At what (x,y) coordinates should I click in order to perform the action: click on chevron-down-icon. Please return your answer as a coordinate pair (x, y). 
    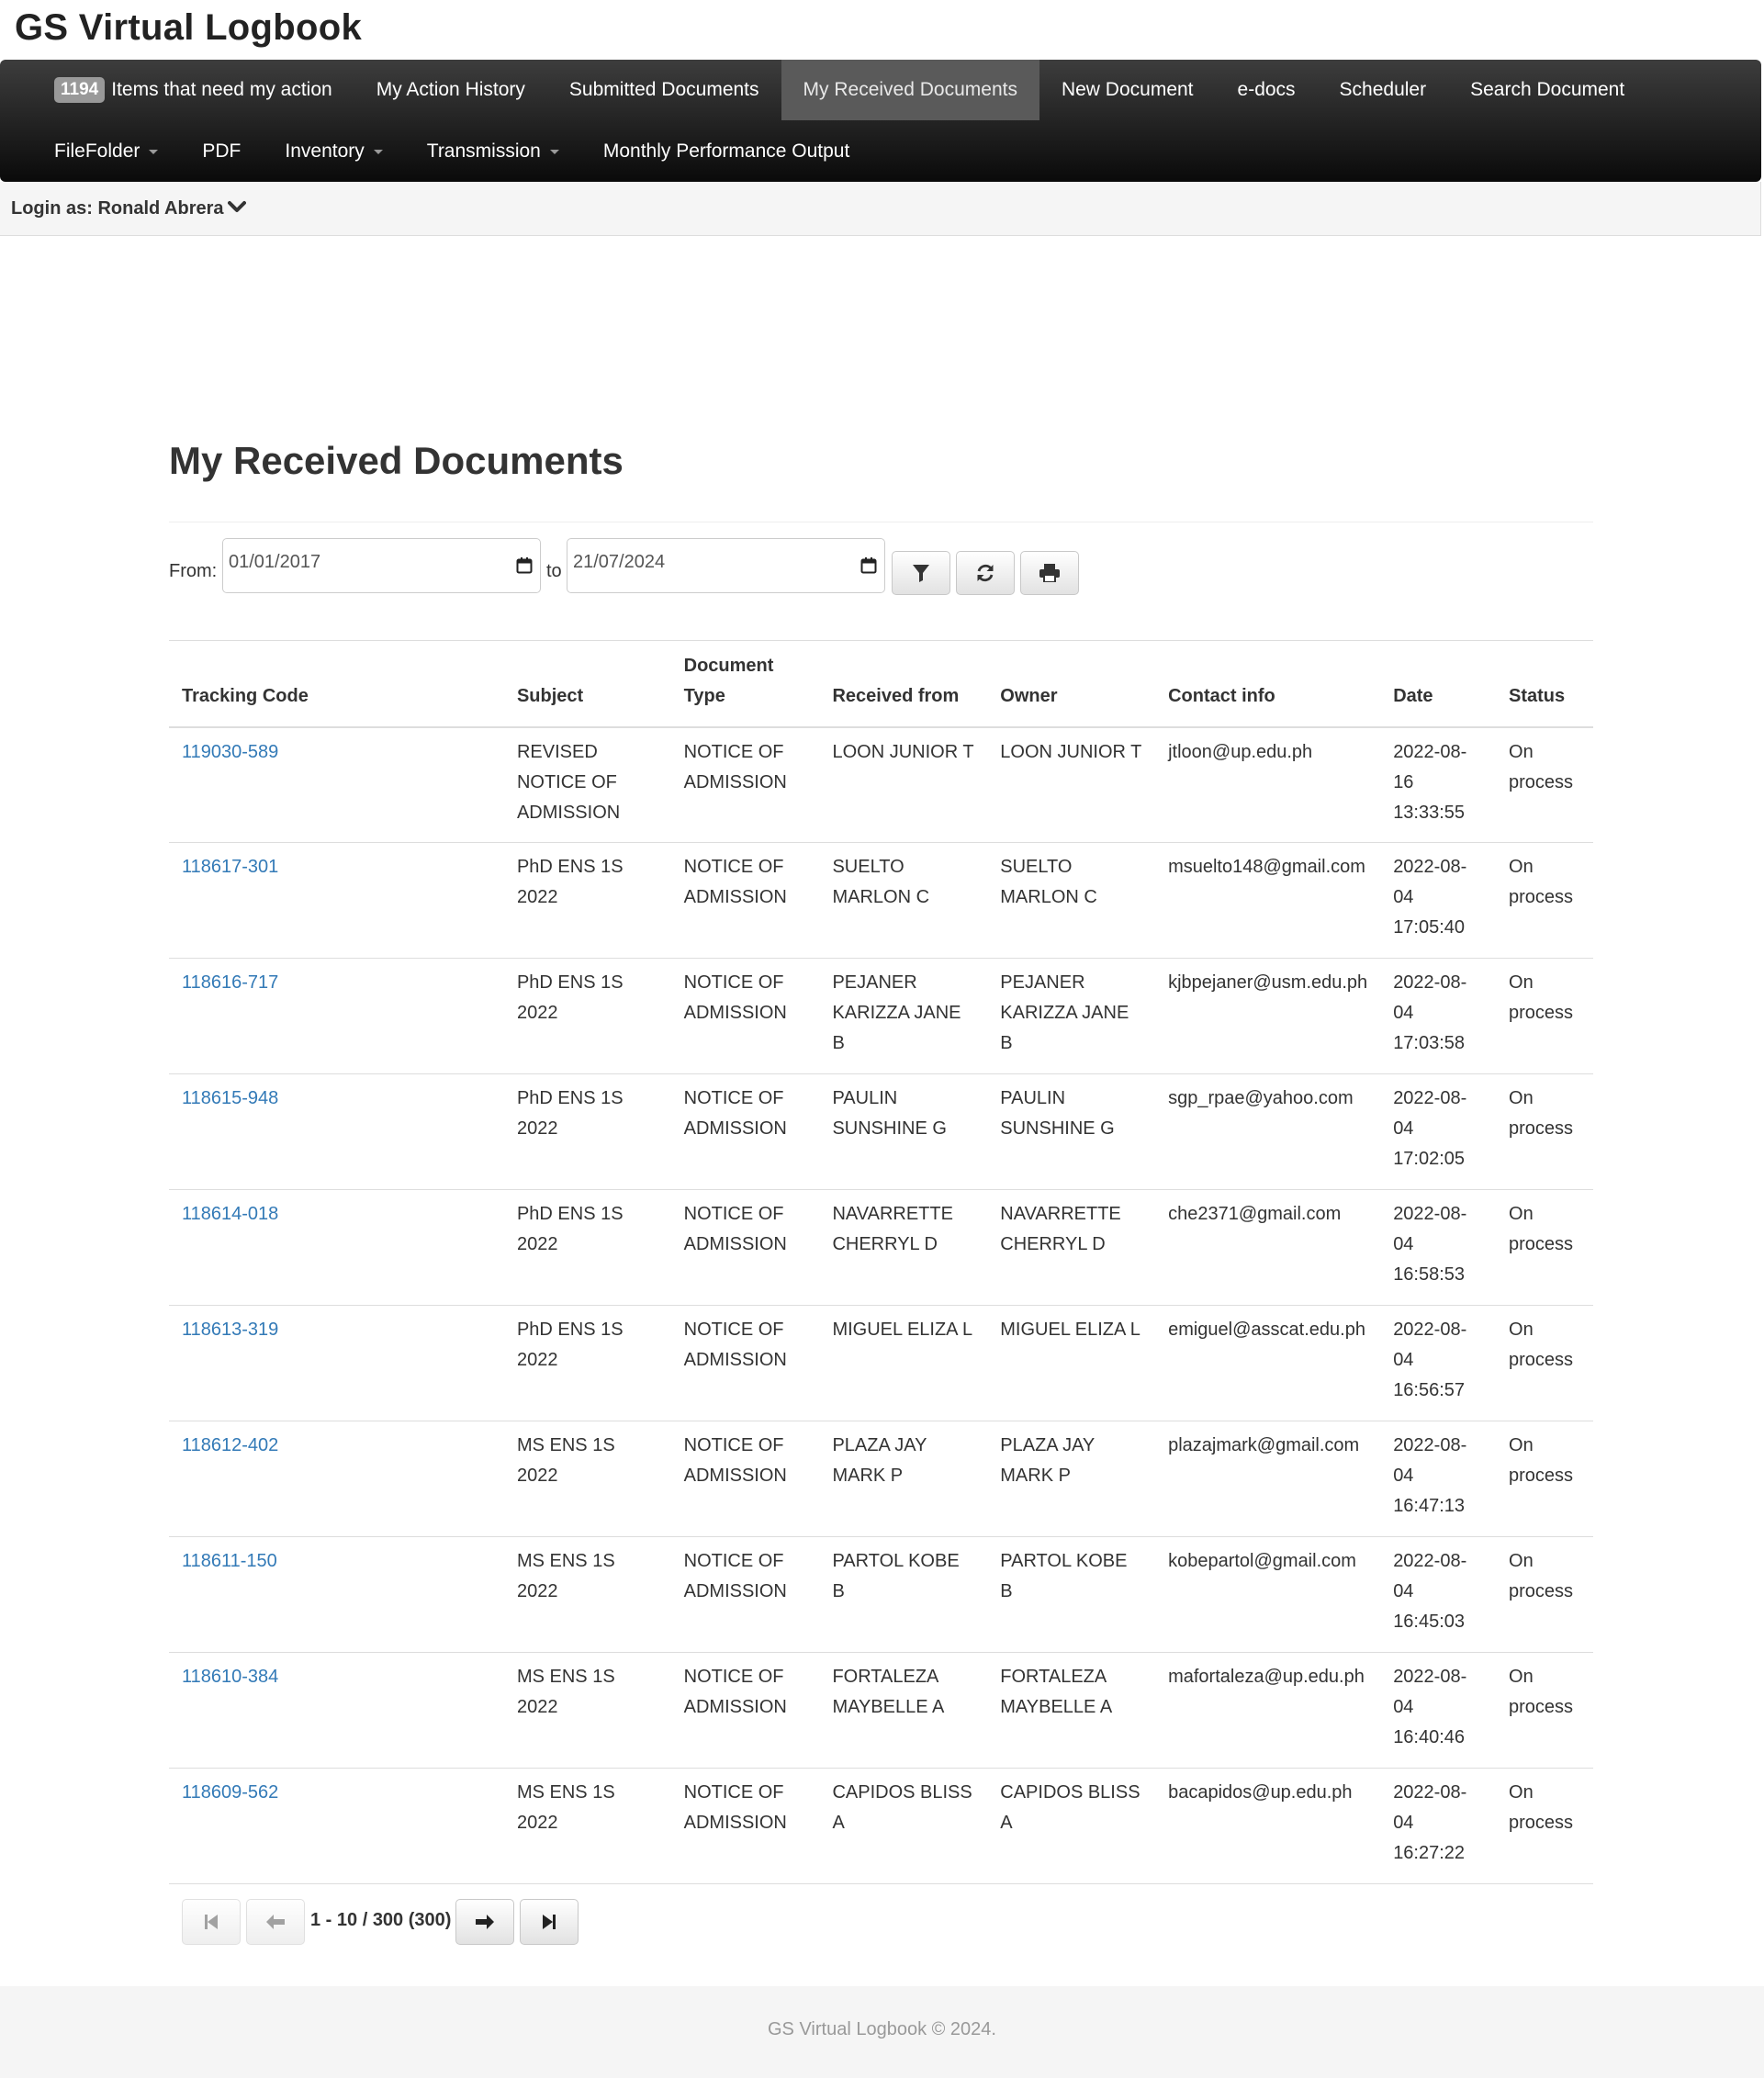
    Looking at the image, I should click on (237, 207).